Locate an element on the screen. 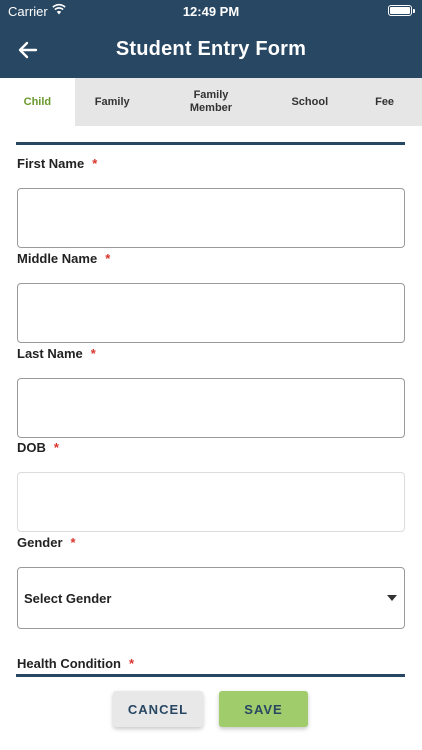  first-name-input is located at coordinates (211, 218).